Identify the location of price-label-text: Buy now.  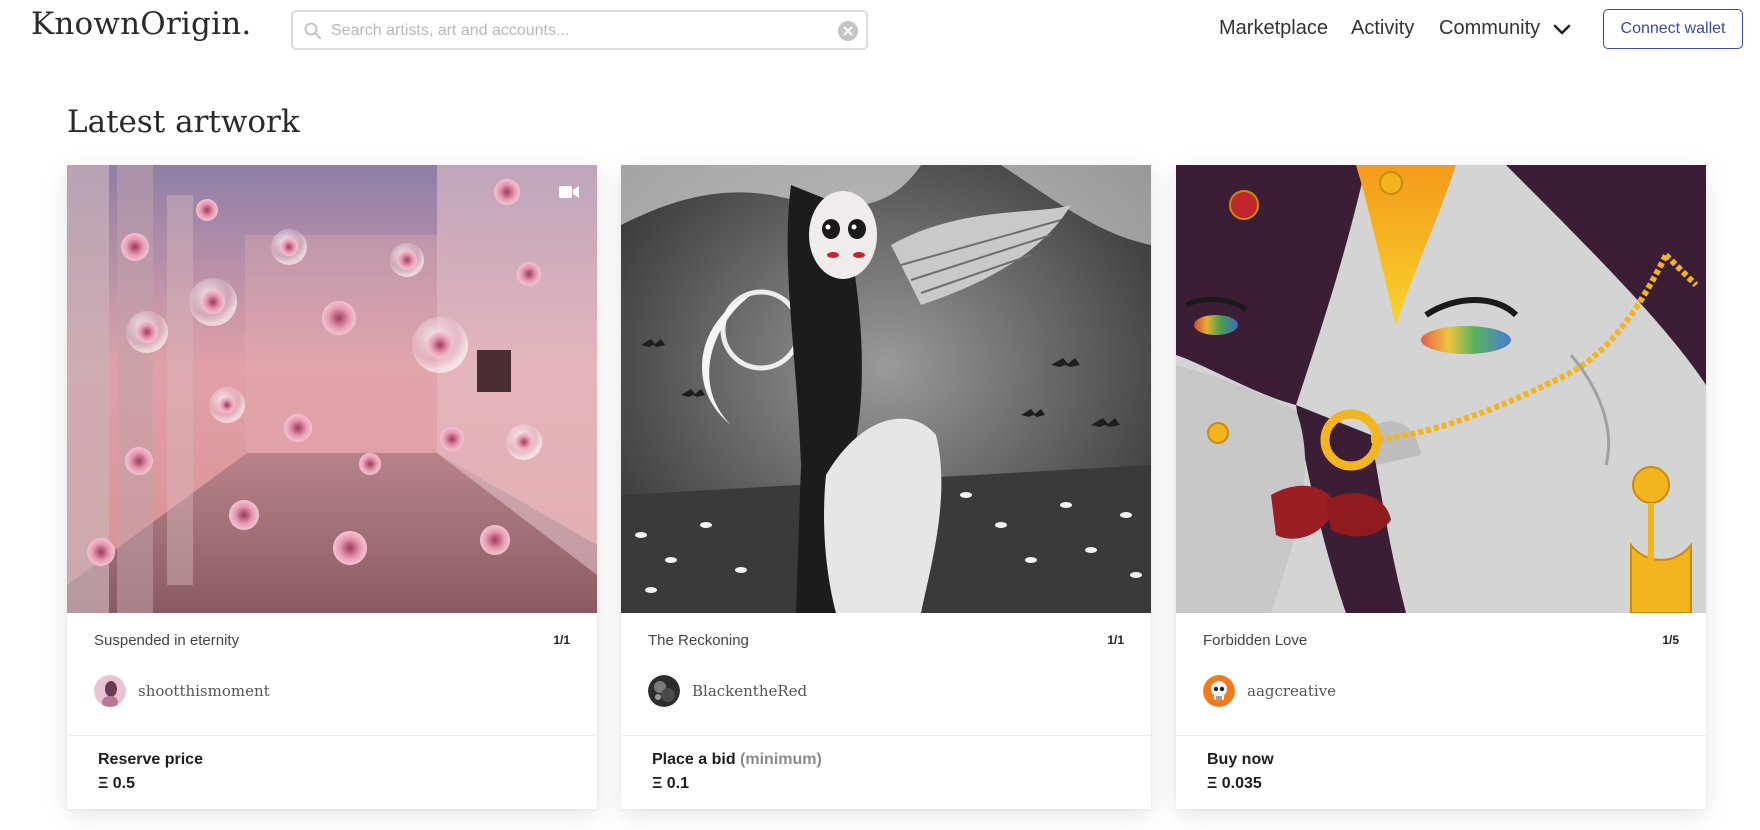
(1240, 759).